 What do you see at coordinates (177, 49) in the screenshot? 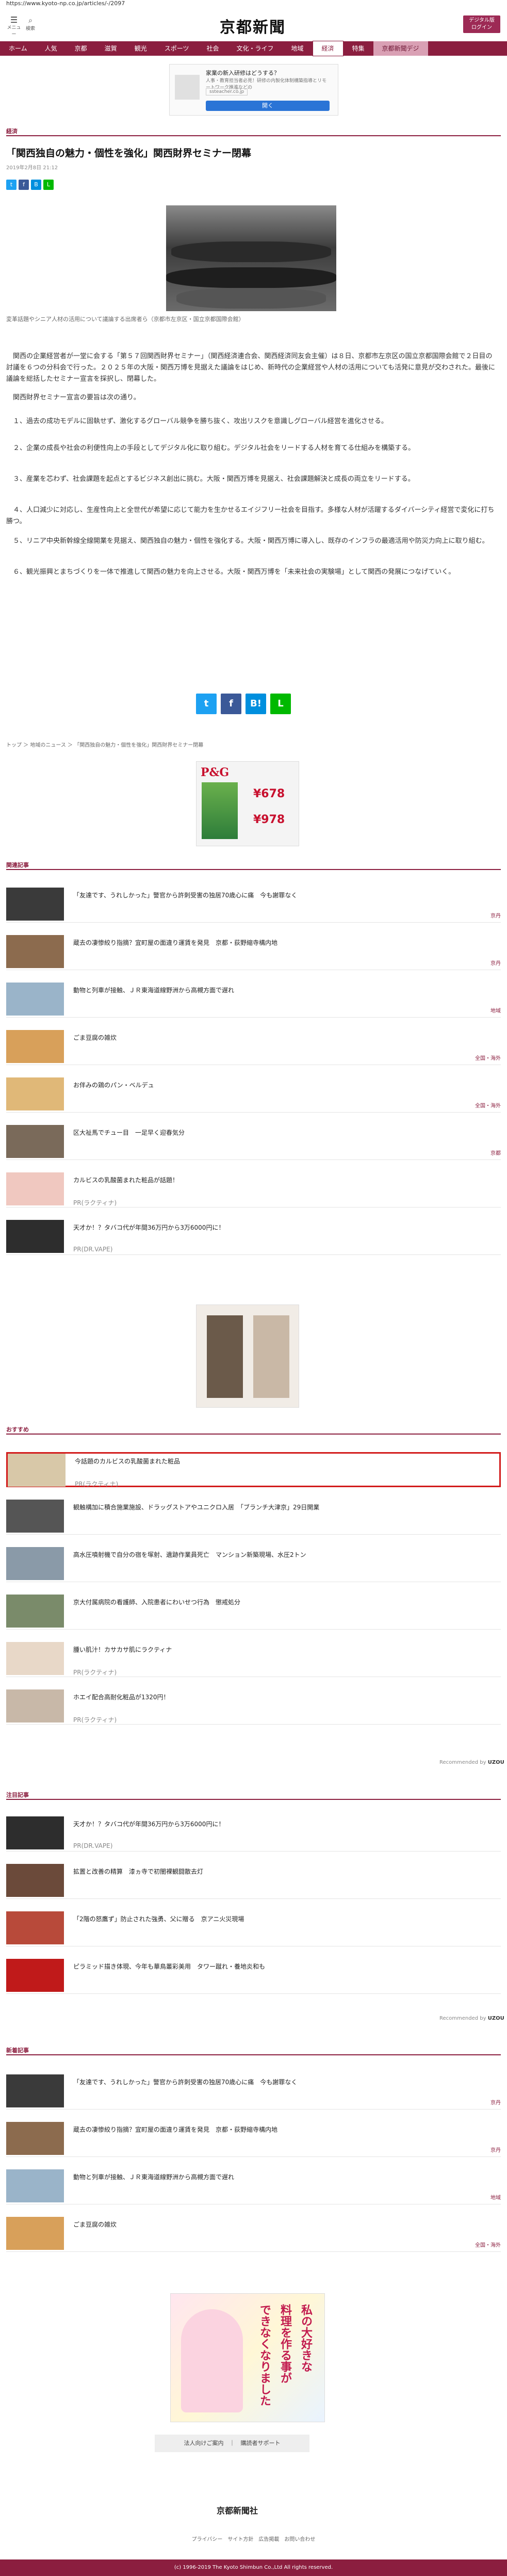
I see `nav-item: スポーツ` at bounding box center [177, 49].